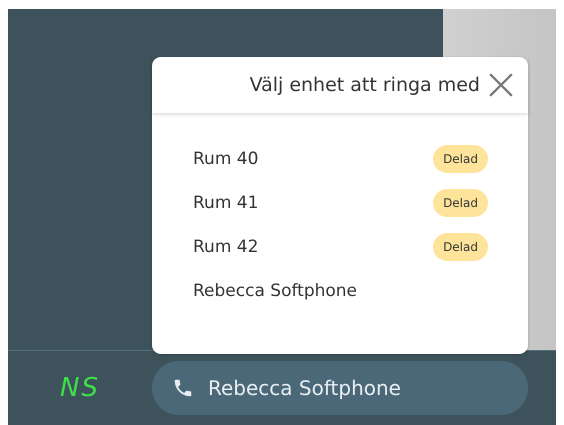 This screenshot has height=425, width=564. I want to click on phone-icon, so click(183, 388).